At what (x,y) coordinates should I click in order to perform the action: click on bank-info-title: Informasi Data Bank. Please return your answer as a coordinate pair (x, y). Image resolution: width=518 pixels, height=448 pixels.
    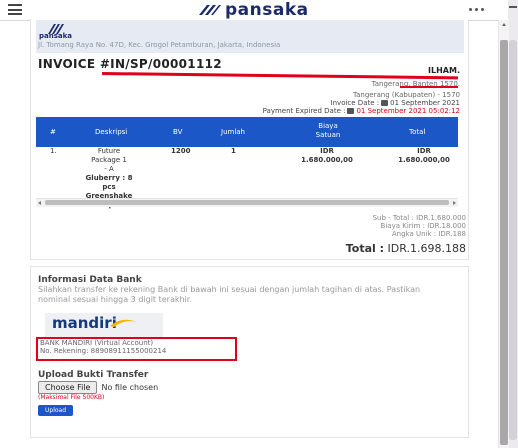
    Looking at the image, I should click on (90, 280).